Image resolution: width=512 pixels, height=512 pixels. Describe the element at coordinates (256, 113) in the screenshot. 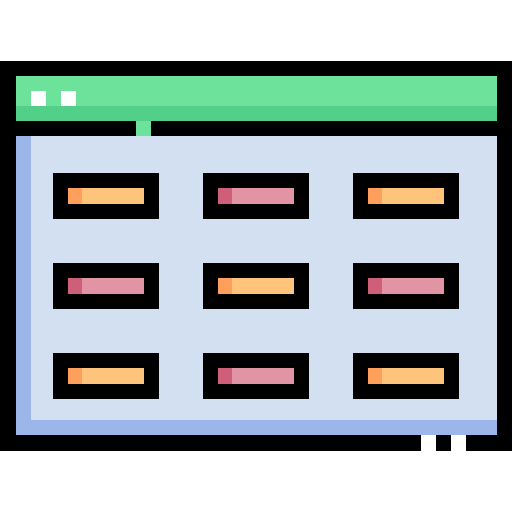

I see `titlebar-highlight` at that location.